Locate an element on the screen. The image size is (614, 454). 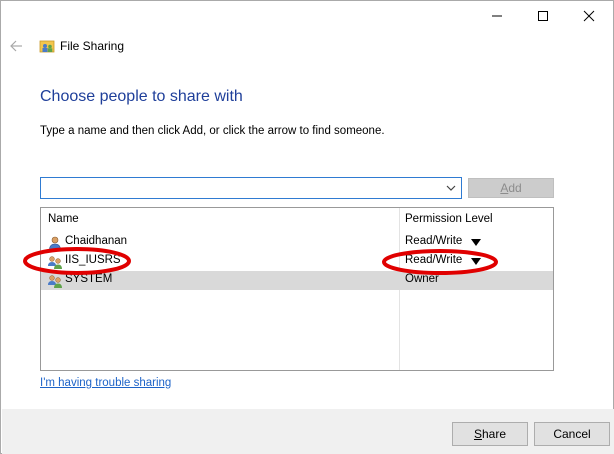
share-button-label: Share is located at coordinates (490, 434).